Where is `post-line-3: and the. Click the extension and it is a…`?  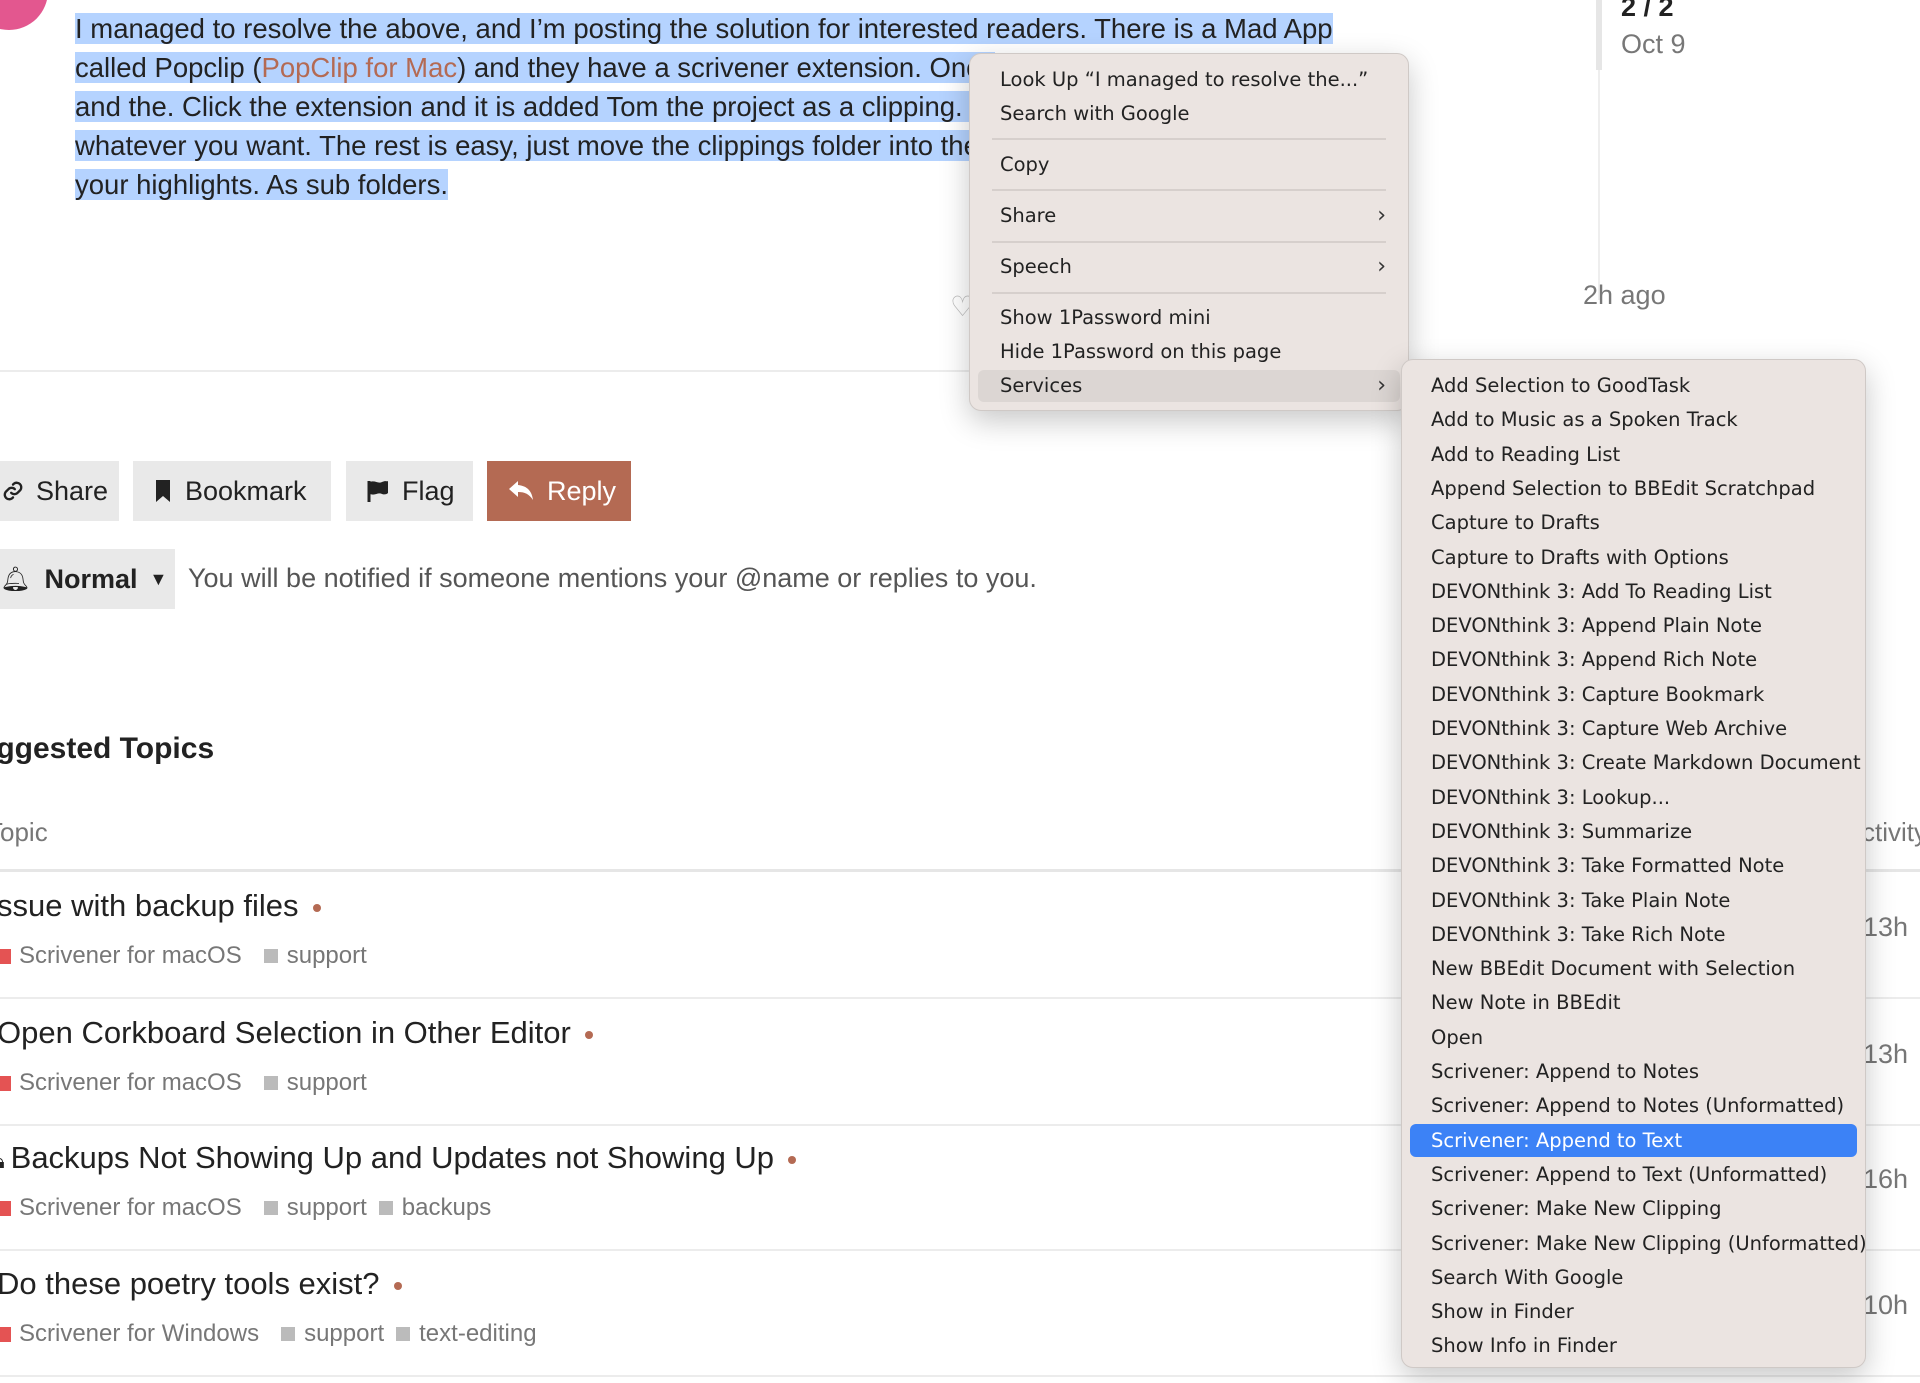 post-line-3: and the. Click the extension and it is a… is located at coordinates (538, 106).